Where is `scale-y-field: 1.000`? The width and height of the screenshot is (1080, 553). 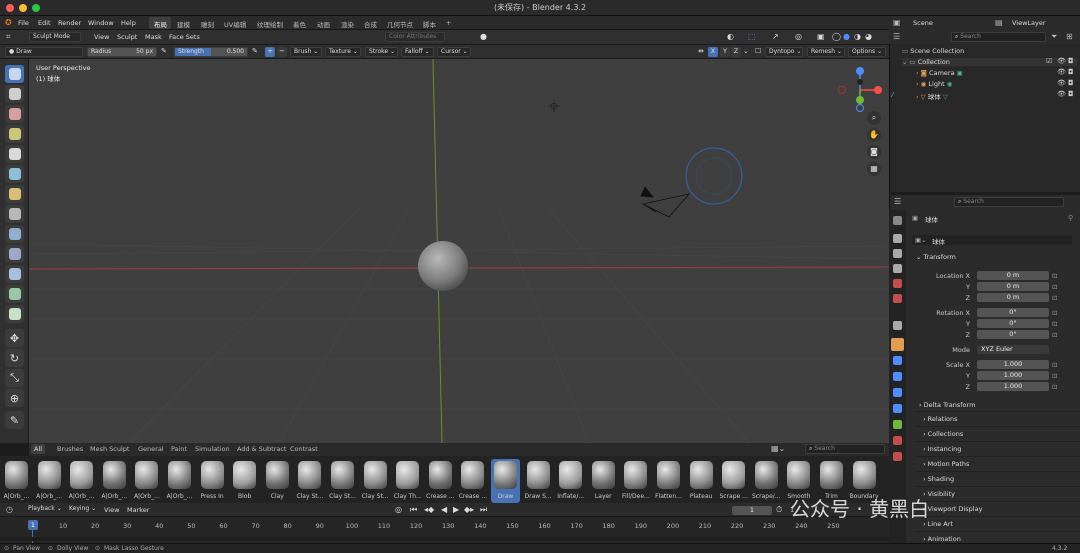 scale-y-field: 1.000 is located at coordinates (1013, 375).